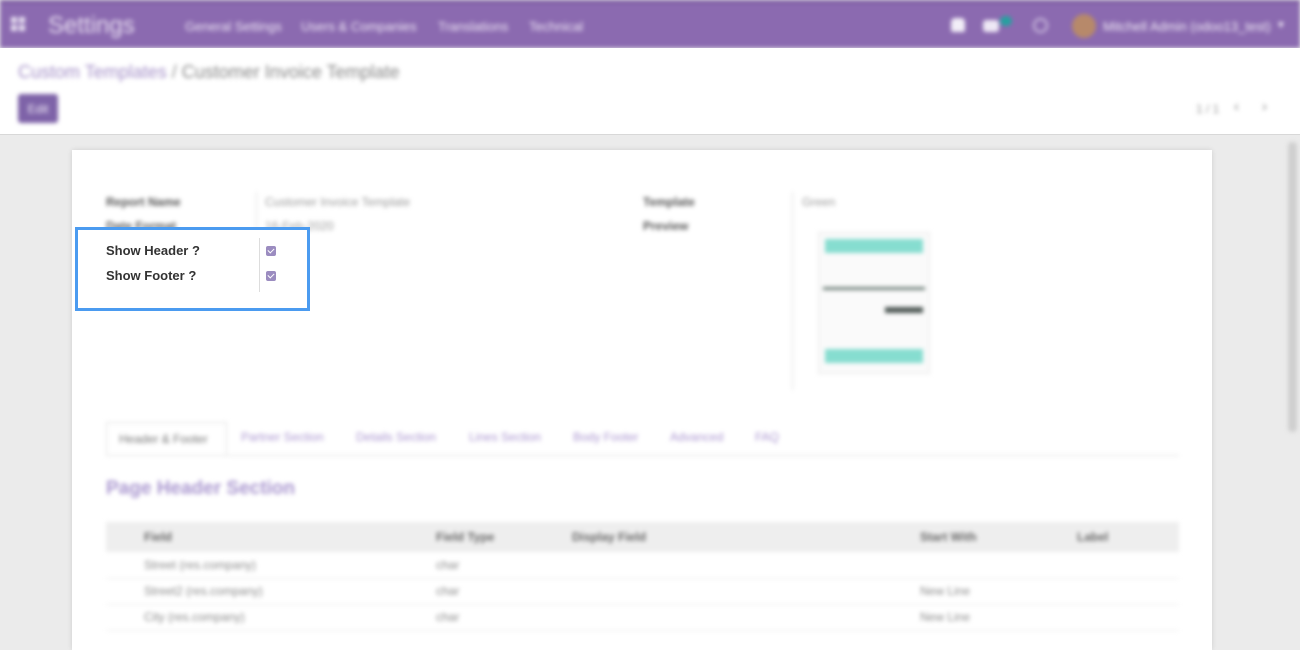 The height and width of the screenshot is (650, 1300). I want to click on notification-badge, so click(1006, 21).